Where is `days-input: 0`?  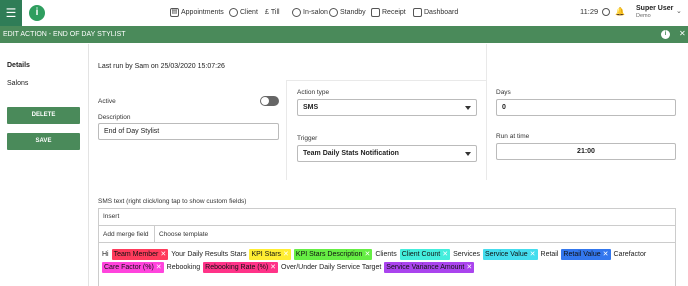
days-input: 0 is located at coordinates (586, 107).